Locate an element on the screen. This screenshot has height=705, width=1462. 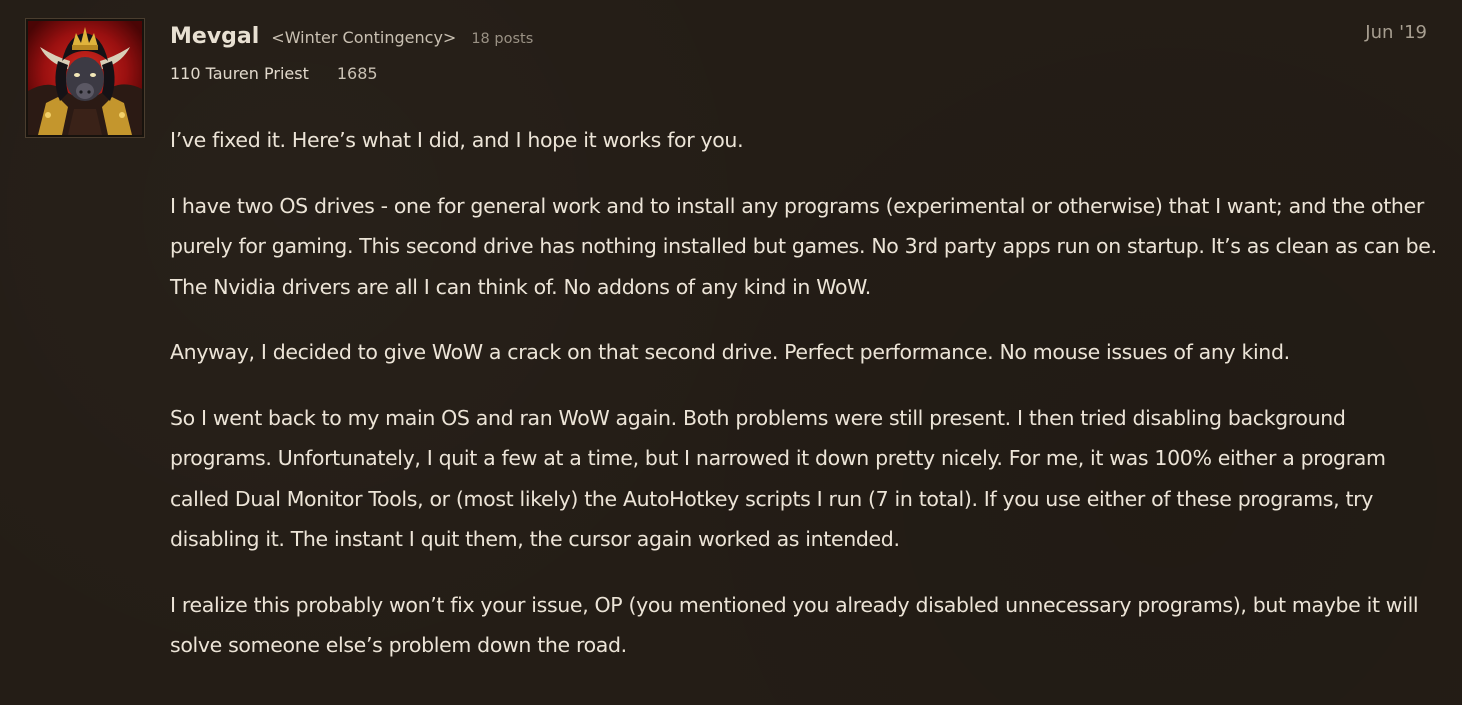
author-name: Mevgal is located at coordinates (214, 36).